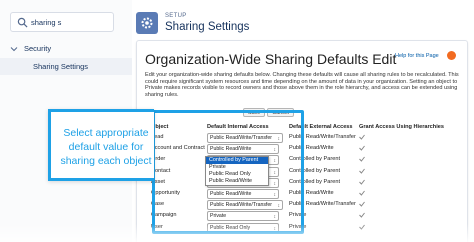 The image size is (474, 242). I want to click on sidebar-item-sharing-settings: Sharing Settings, so click(66, 66).